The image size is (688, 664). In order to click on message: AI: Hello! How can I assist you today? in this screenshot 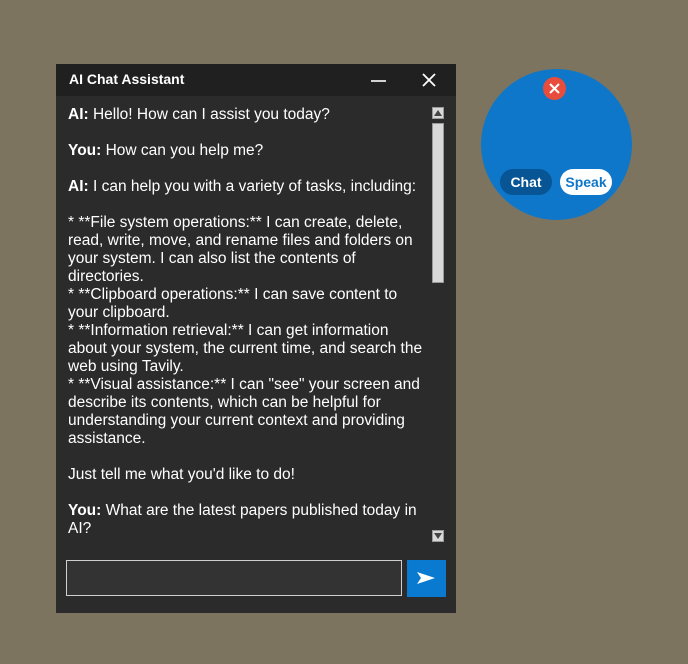, I will do `click(249, 115)`.